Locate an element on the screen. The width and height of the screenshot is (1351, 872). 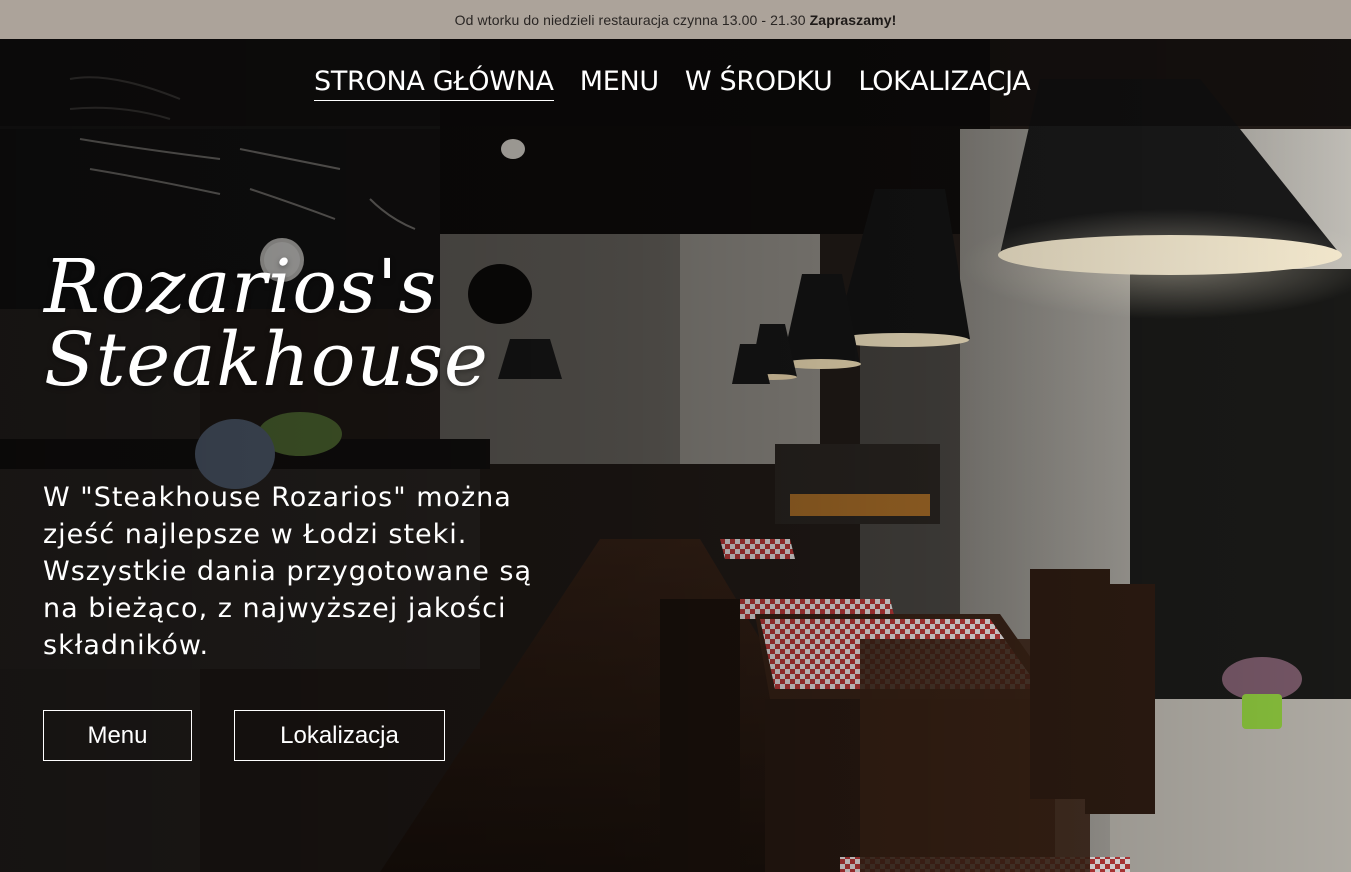
nav-location: LOKALIZACJA is located at coordinates (944, 84).